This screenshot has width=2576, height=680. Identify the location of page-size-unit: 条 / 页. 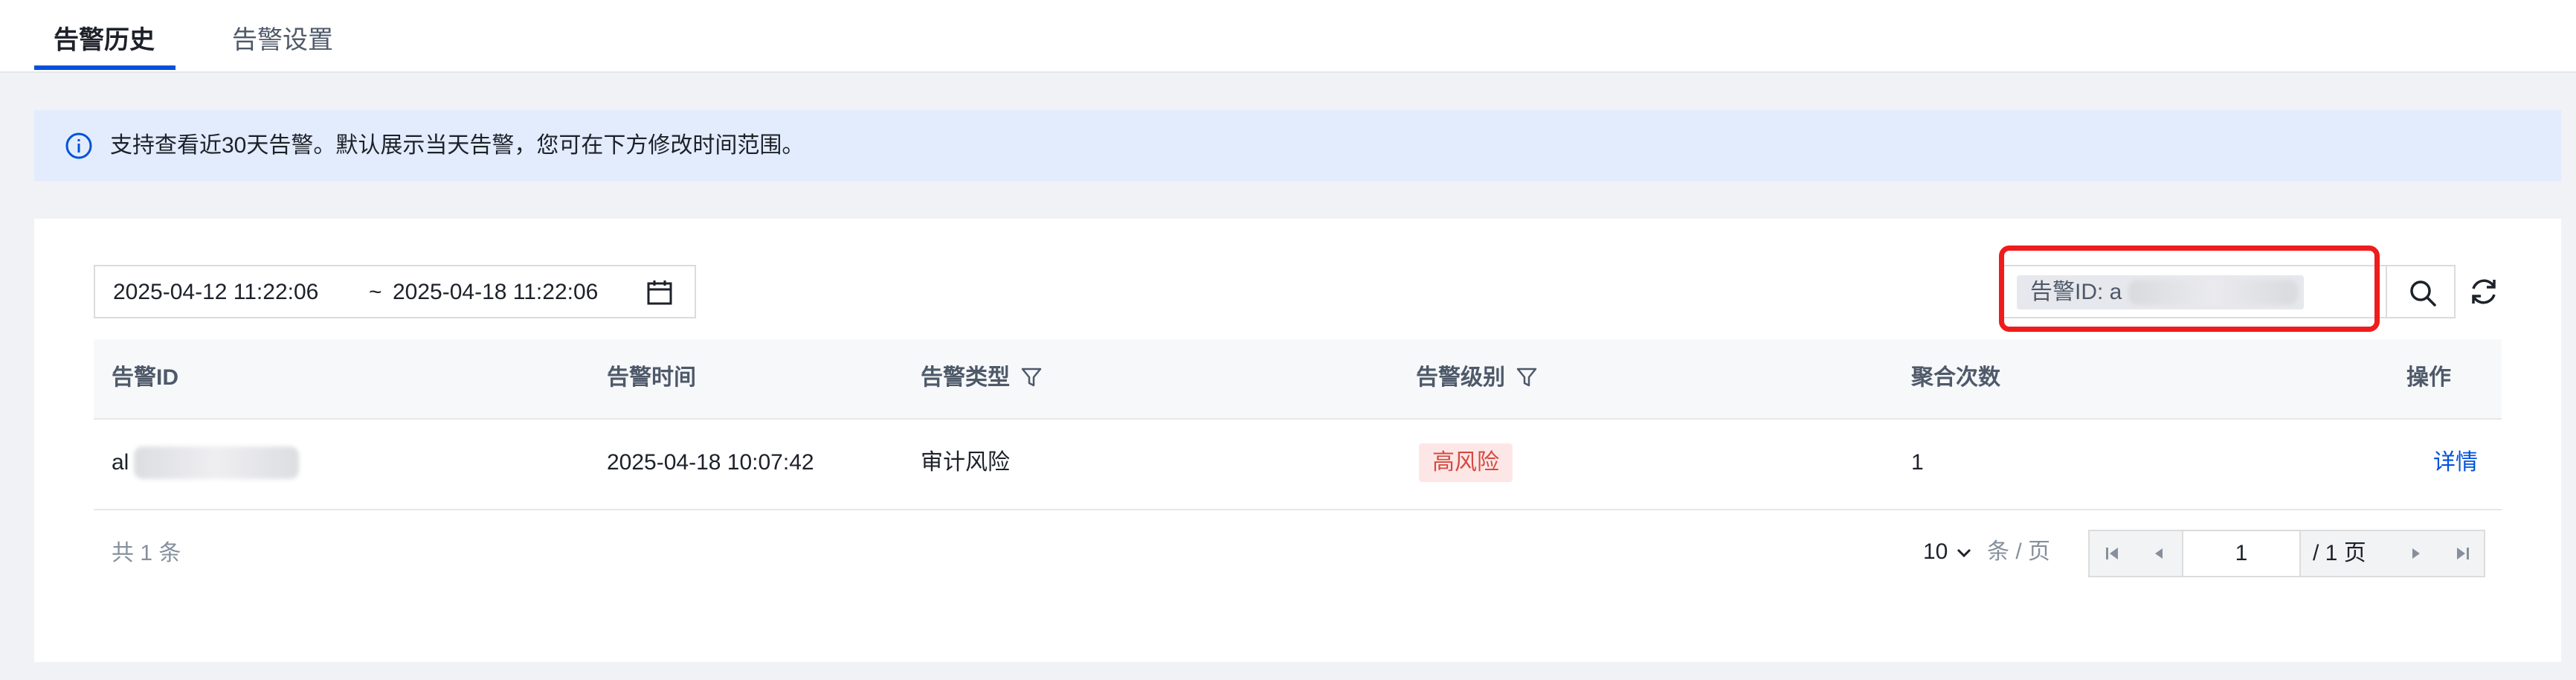
(2019, 551).